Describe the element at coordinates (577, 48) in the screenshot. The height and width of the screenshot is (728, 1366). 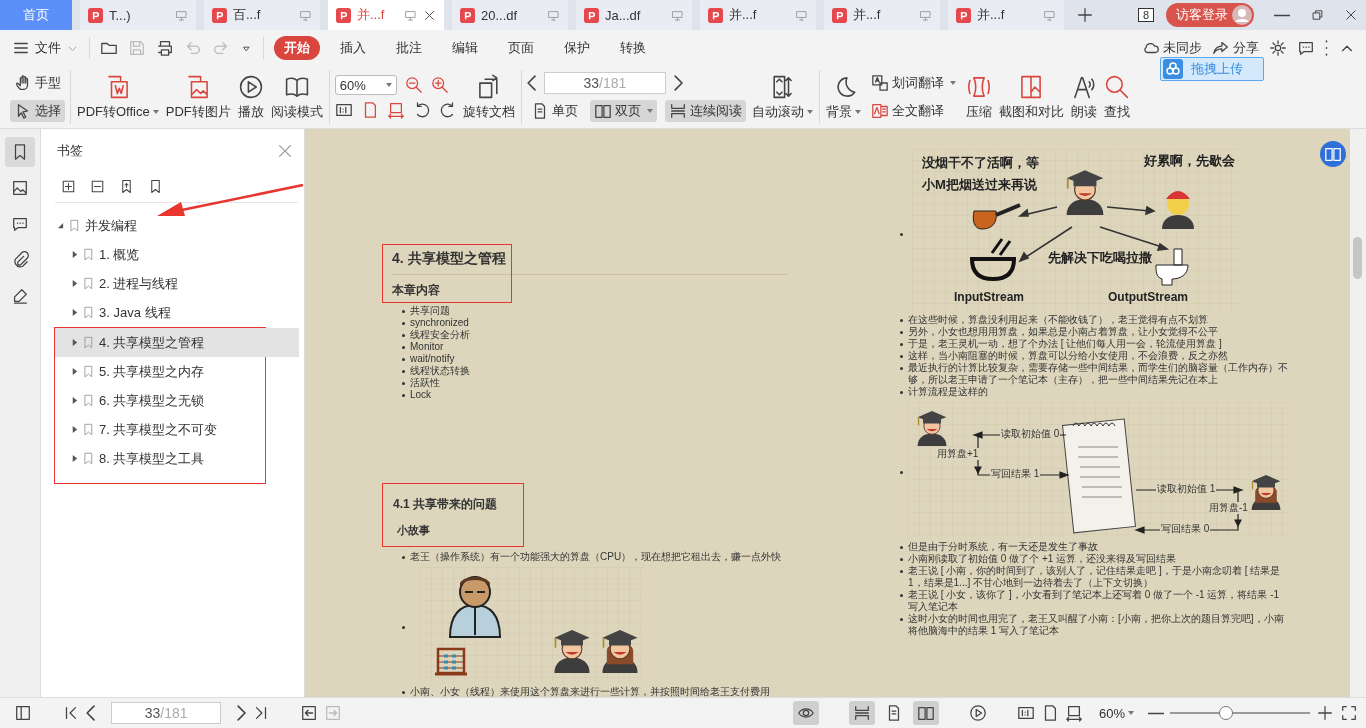
I see `ribbon-tab: 保护` at that location.